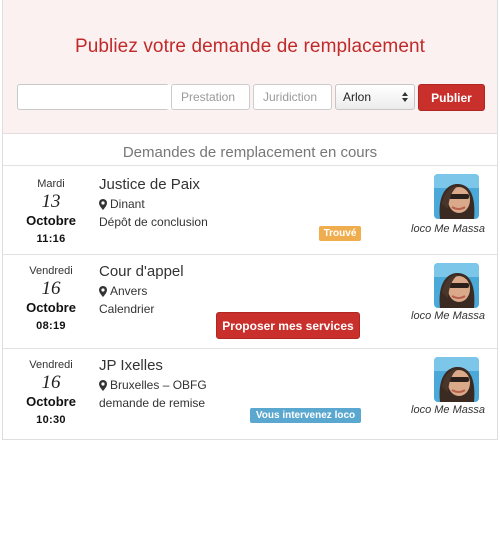  Describe the element at coordinates (210, 97) in the screenshot. I see `prestation-input` at that location.